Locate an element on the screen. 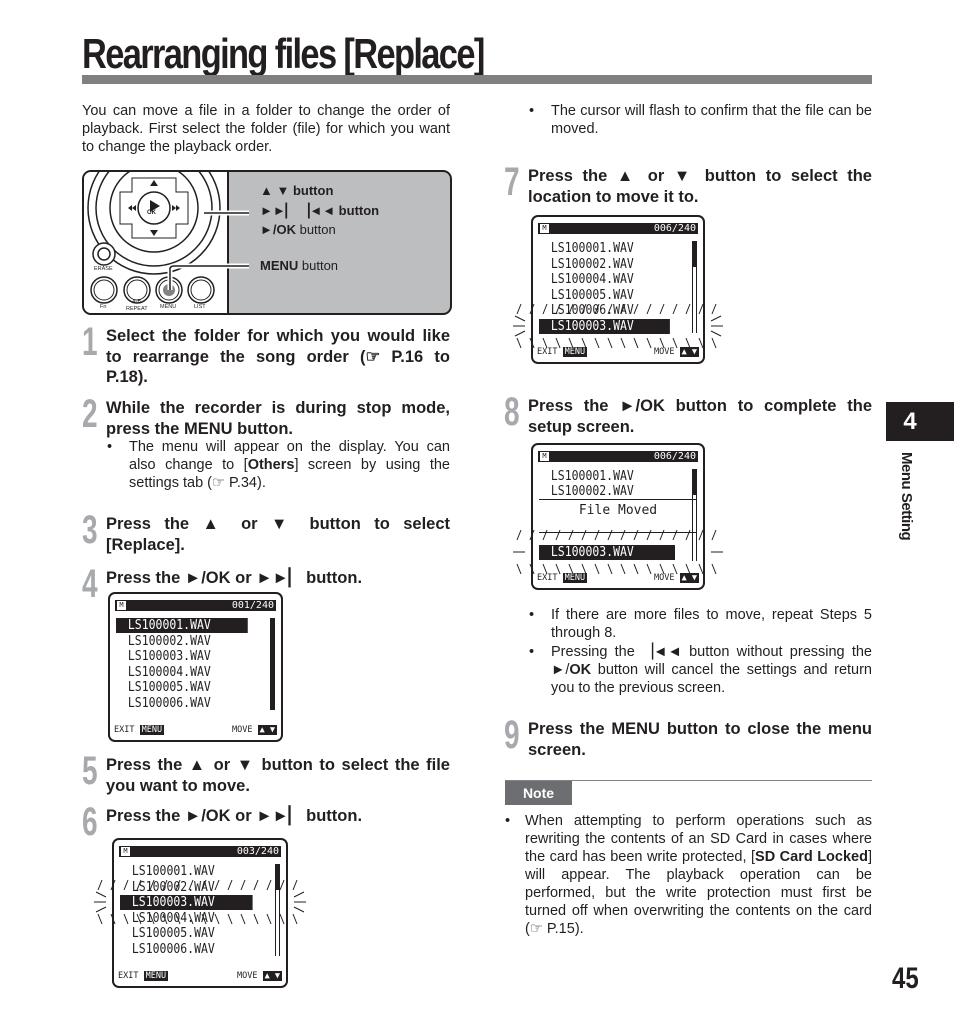 Image resolution: width=954 pixels, height=1022 pixels. step-number: 9 is located at coordinates (512, 735).